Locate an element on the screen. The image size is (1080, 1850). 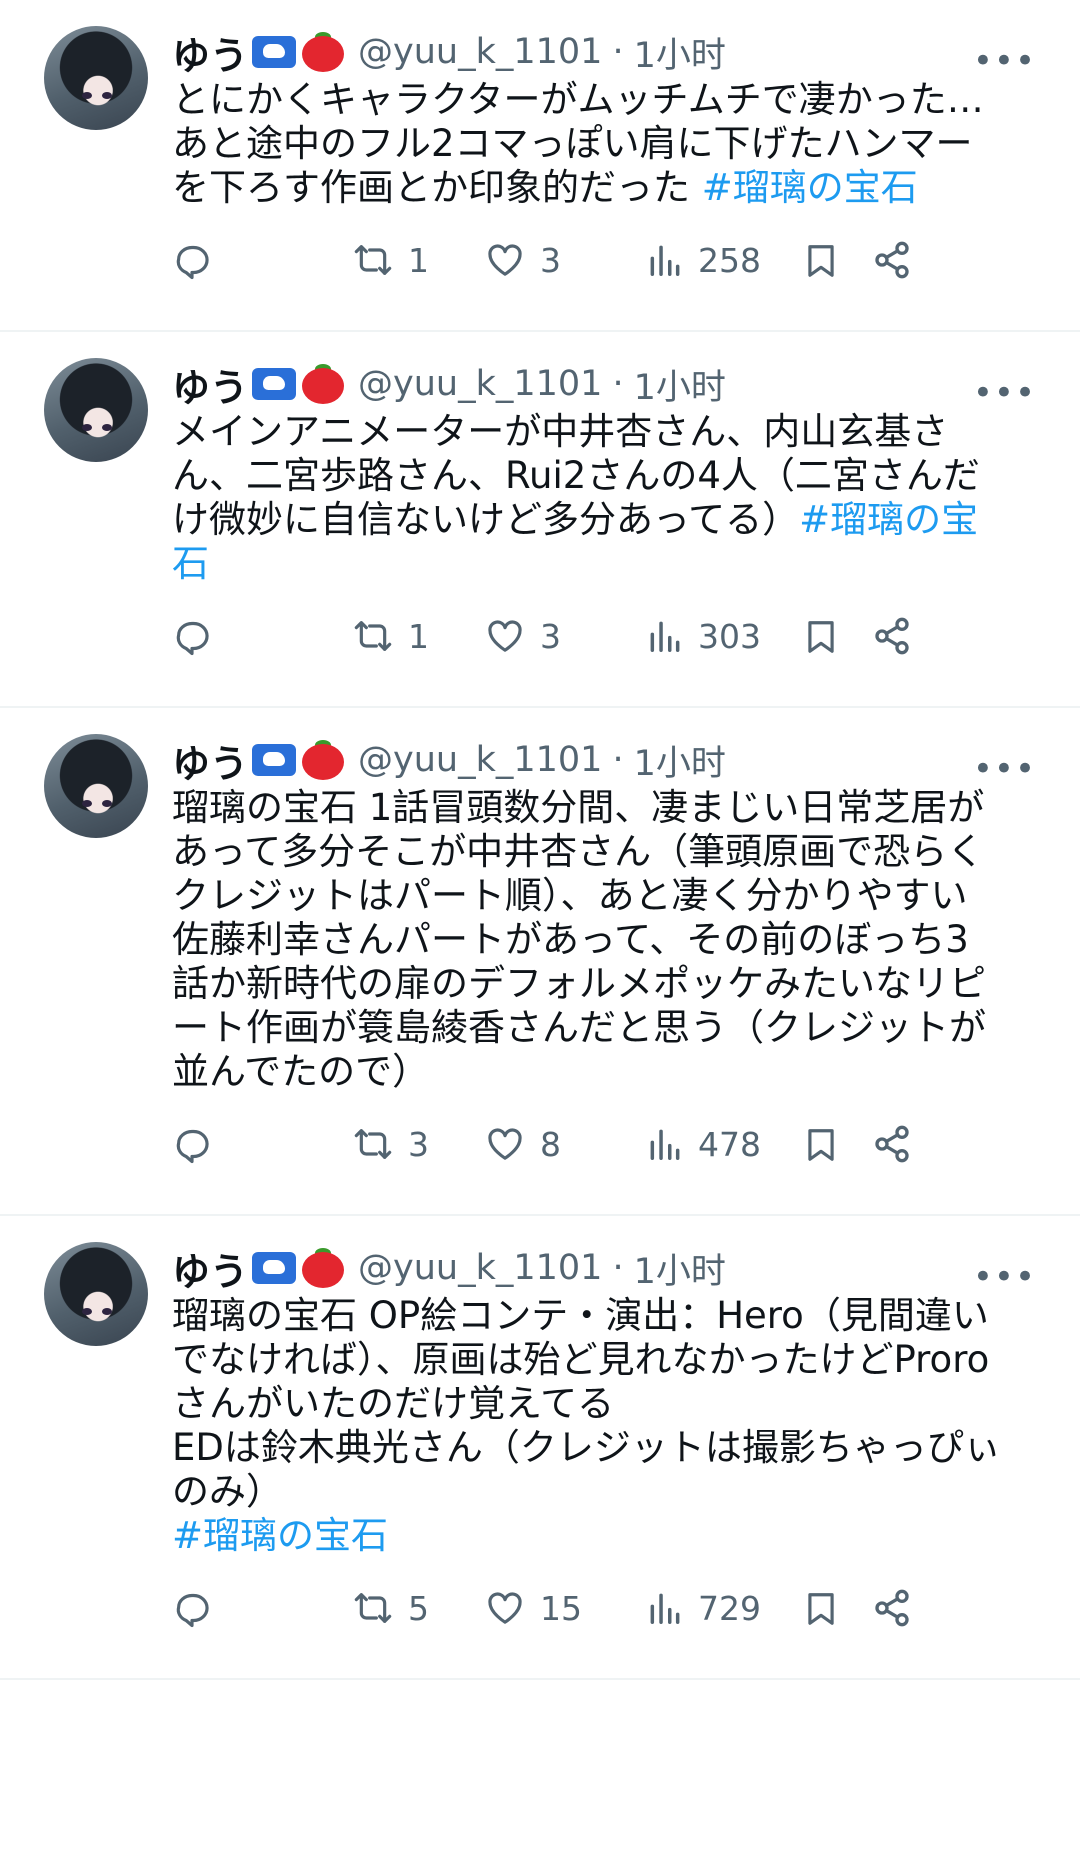
views-button: 478 is located at coordinates (703, 1144).